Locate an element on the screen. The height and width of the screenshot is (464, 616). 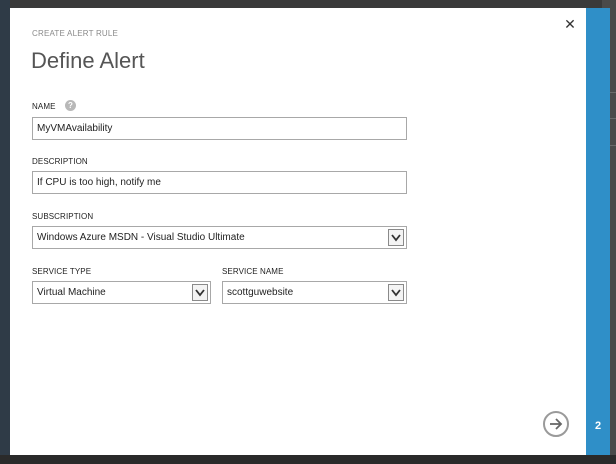
service-name-label: SERVICE NAME is located at coordinates (253, 271).